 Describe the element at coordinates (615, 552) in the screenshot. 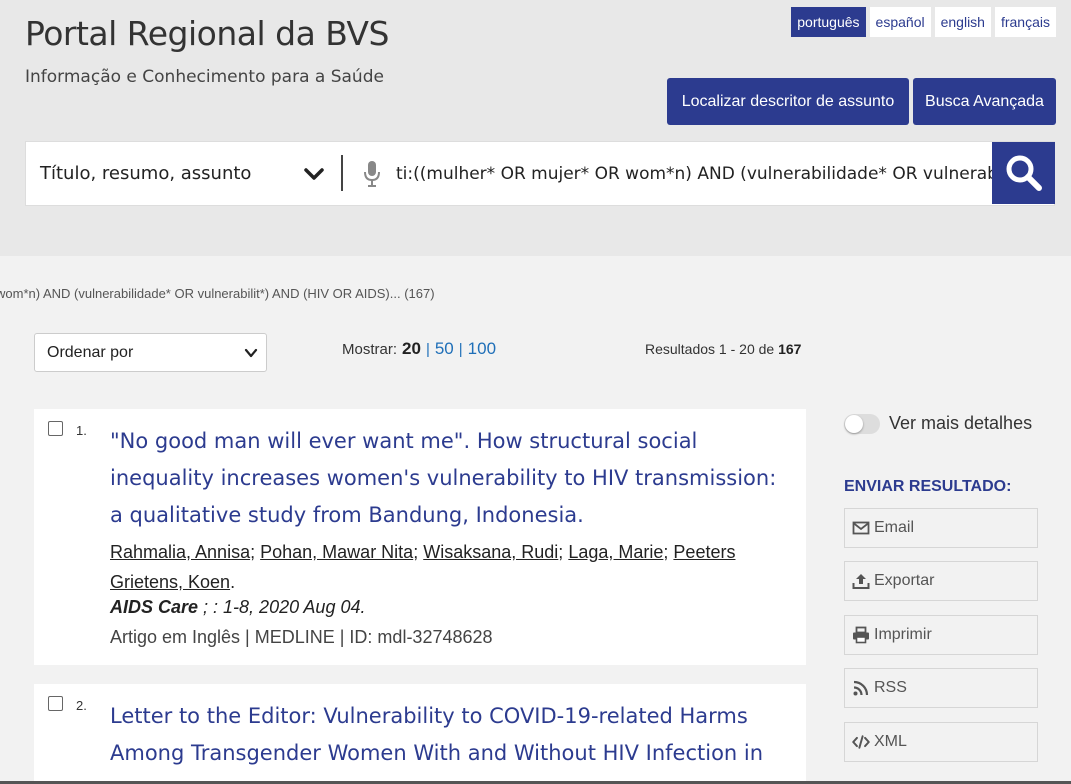

I see `author-link: Laga, Marie` at that location.